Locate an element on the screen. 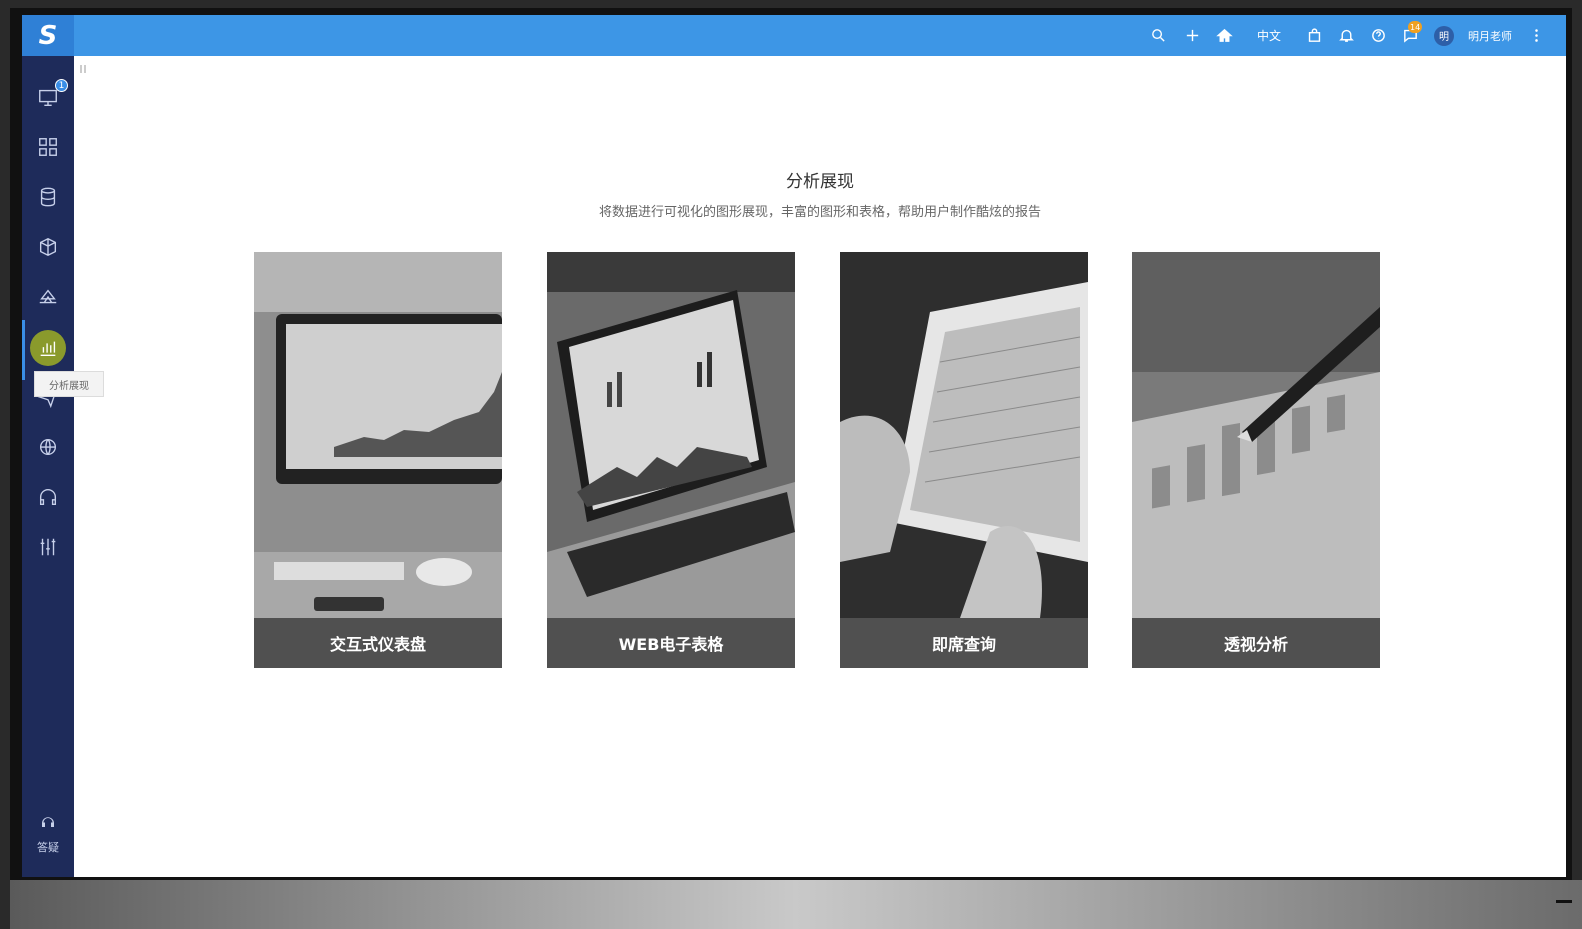 The height and width of the screenshot is (929, 1582). sidebar-item-cubes is located at coordinates (48, 247).